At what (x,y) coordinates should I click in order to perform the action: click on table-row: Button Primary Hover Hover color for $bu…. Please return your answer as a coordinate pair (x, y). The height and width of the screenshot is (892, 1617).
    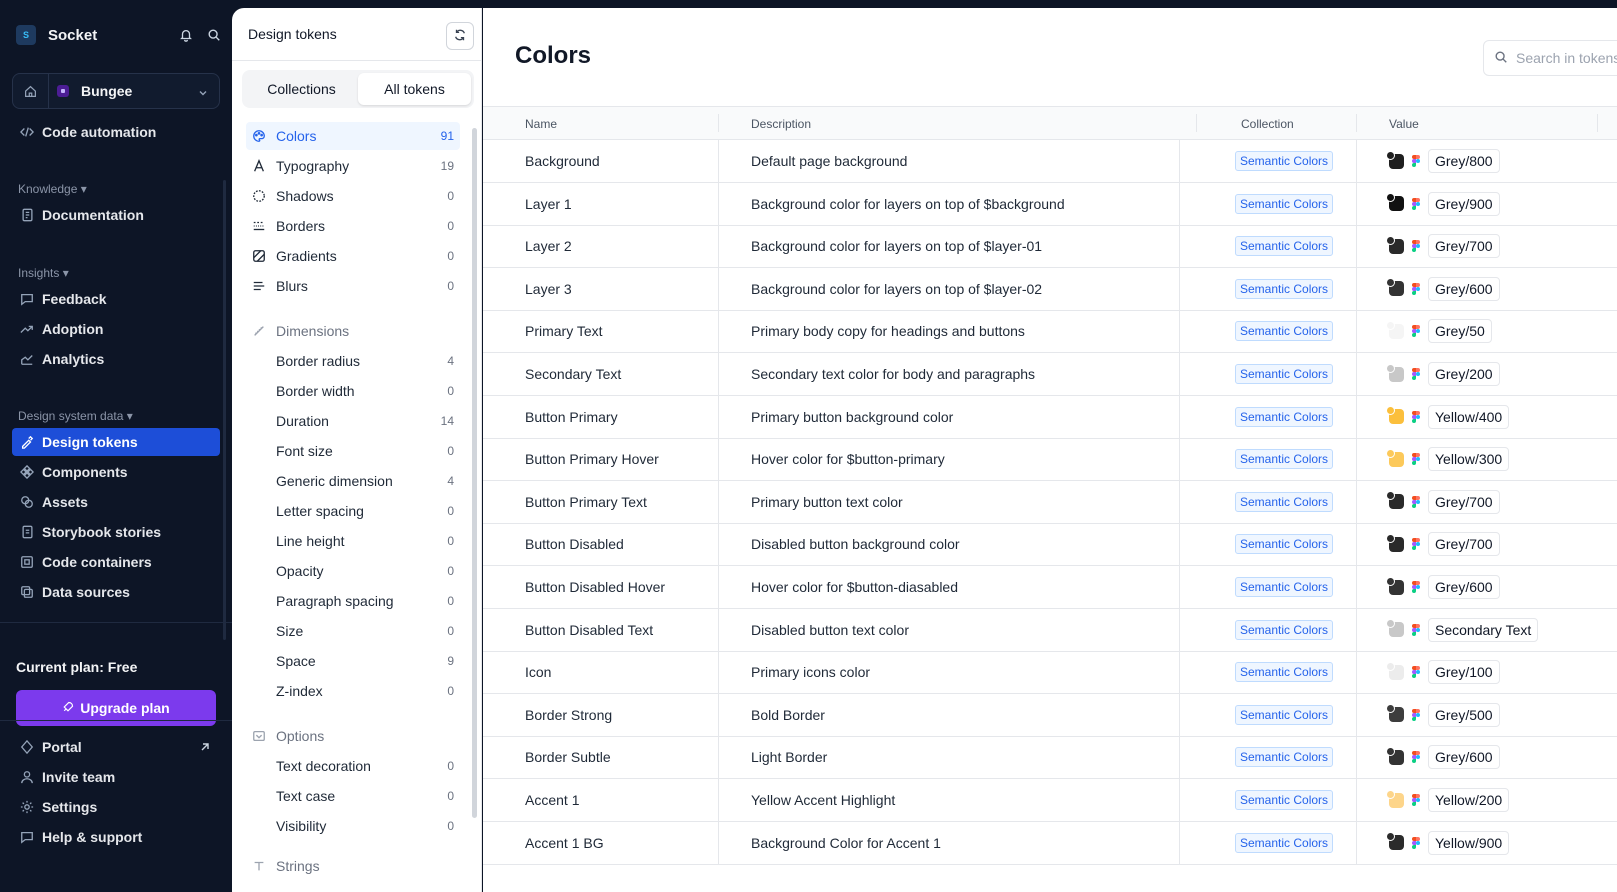
    Looking at the image, I should click on (1050, 460).